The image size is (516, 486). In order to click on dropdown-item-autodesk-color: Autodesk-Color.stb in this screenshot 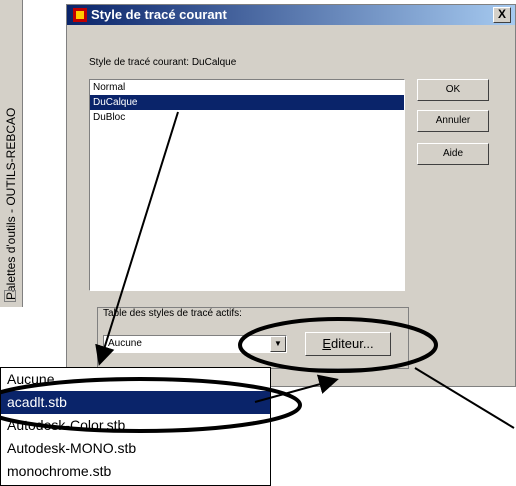, I will do `click(135, 425)`.